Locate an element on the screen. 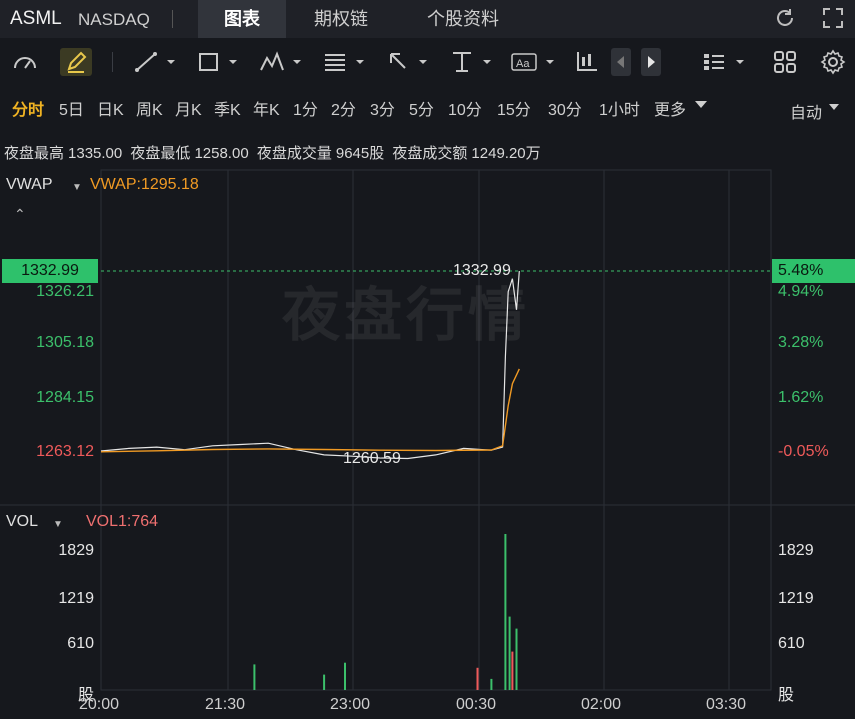  current-pct-tag: 5.48% is located at coordinates (813, 271).